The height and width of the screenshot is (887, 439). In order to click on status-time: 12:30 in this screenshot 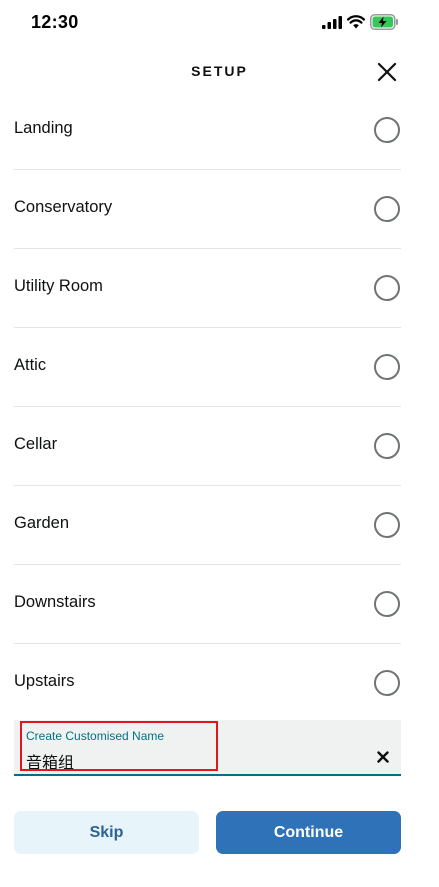, I will do `click(55, 22)`.